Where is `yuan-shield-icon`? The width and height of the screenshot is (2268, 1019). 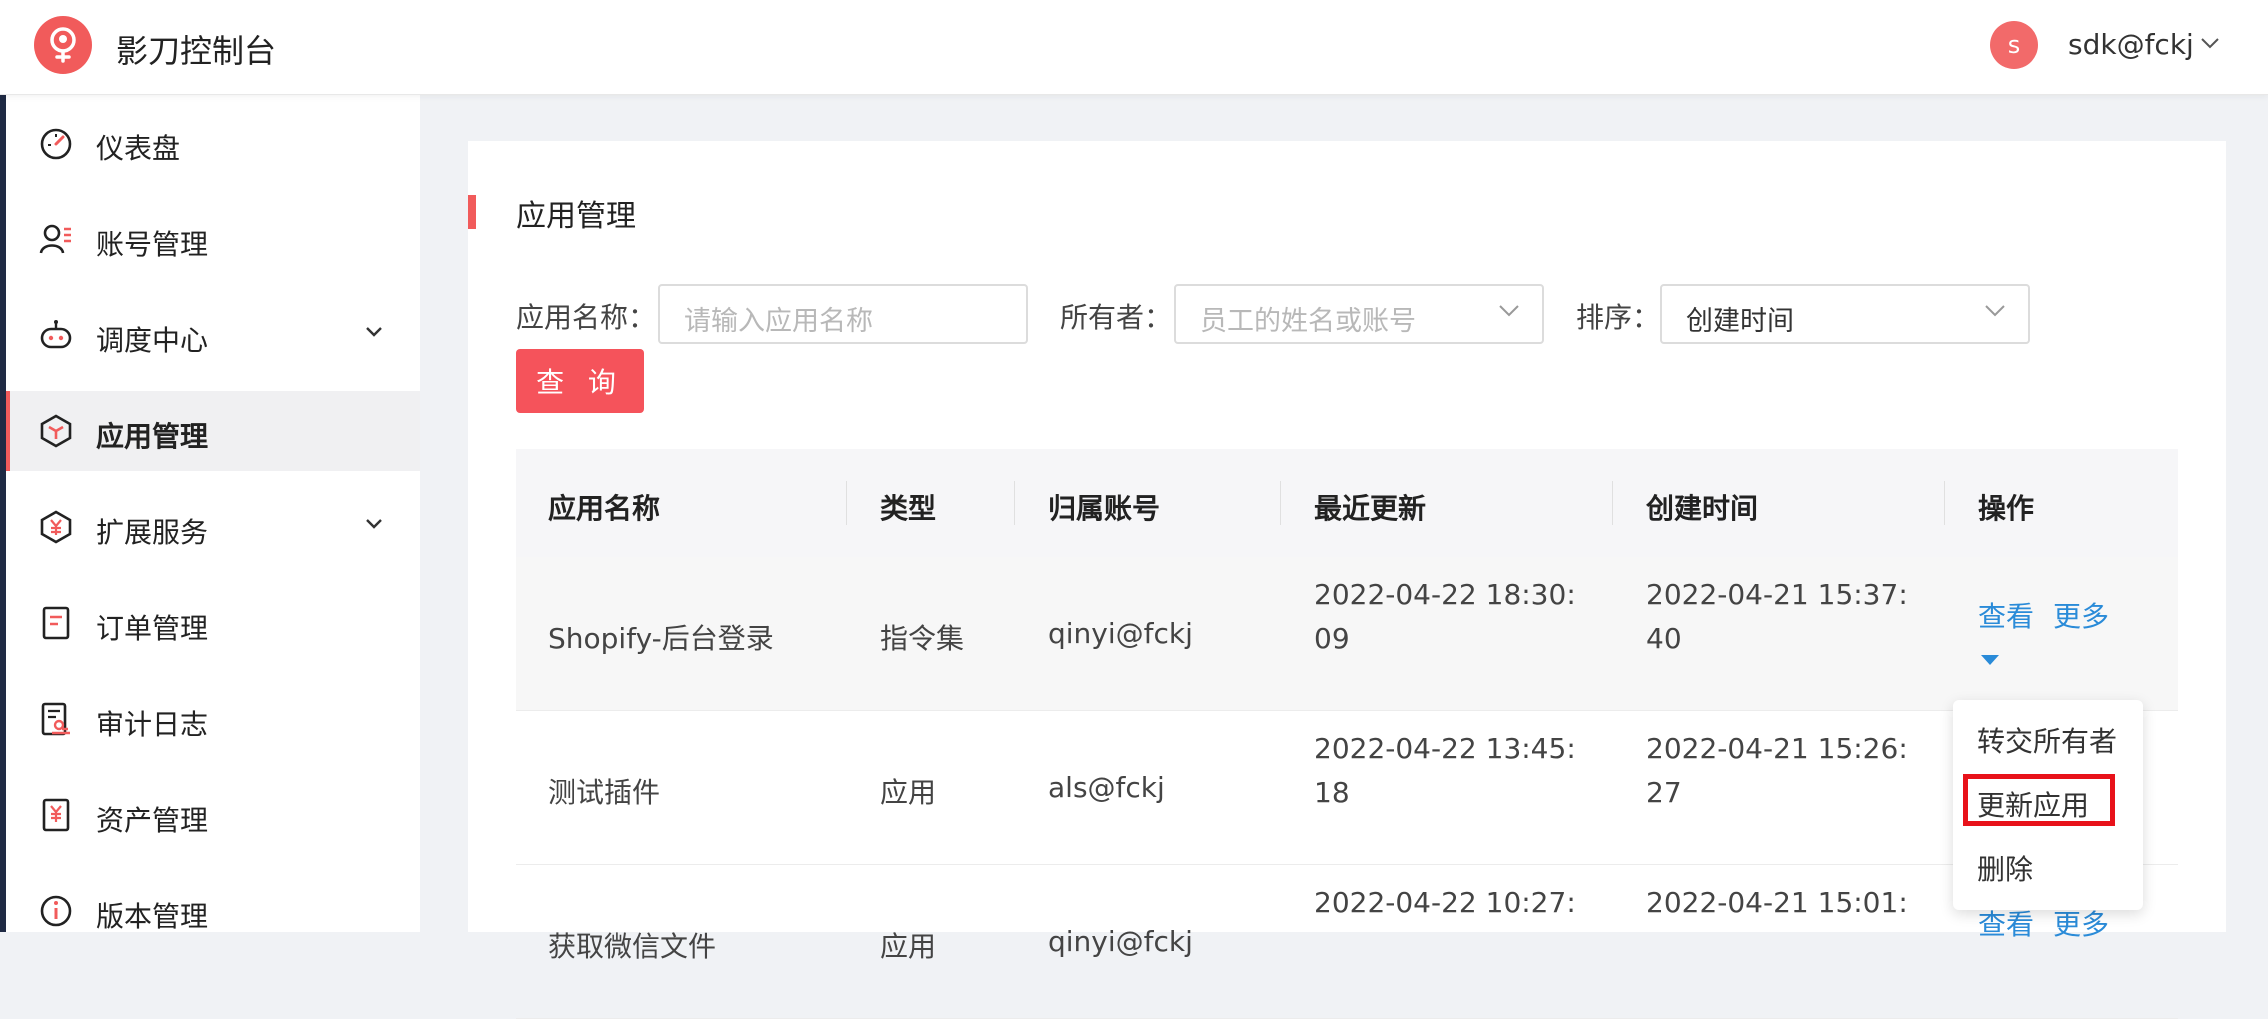 yuan-shield-icon is located at coordinates (56, 527).